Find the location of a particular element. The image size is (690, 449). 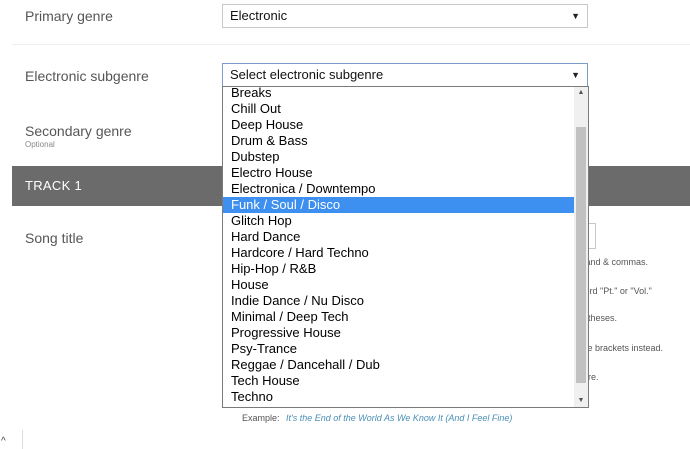

electronic-subgenre-select: Select electronic subgenre ▼ is located at coordinates (405, 75).